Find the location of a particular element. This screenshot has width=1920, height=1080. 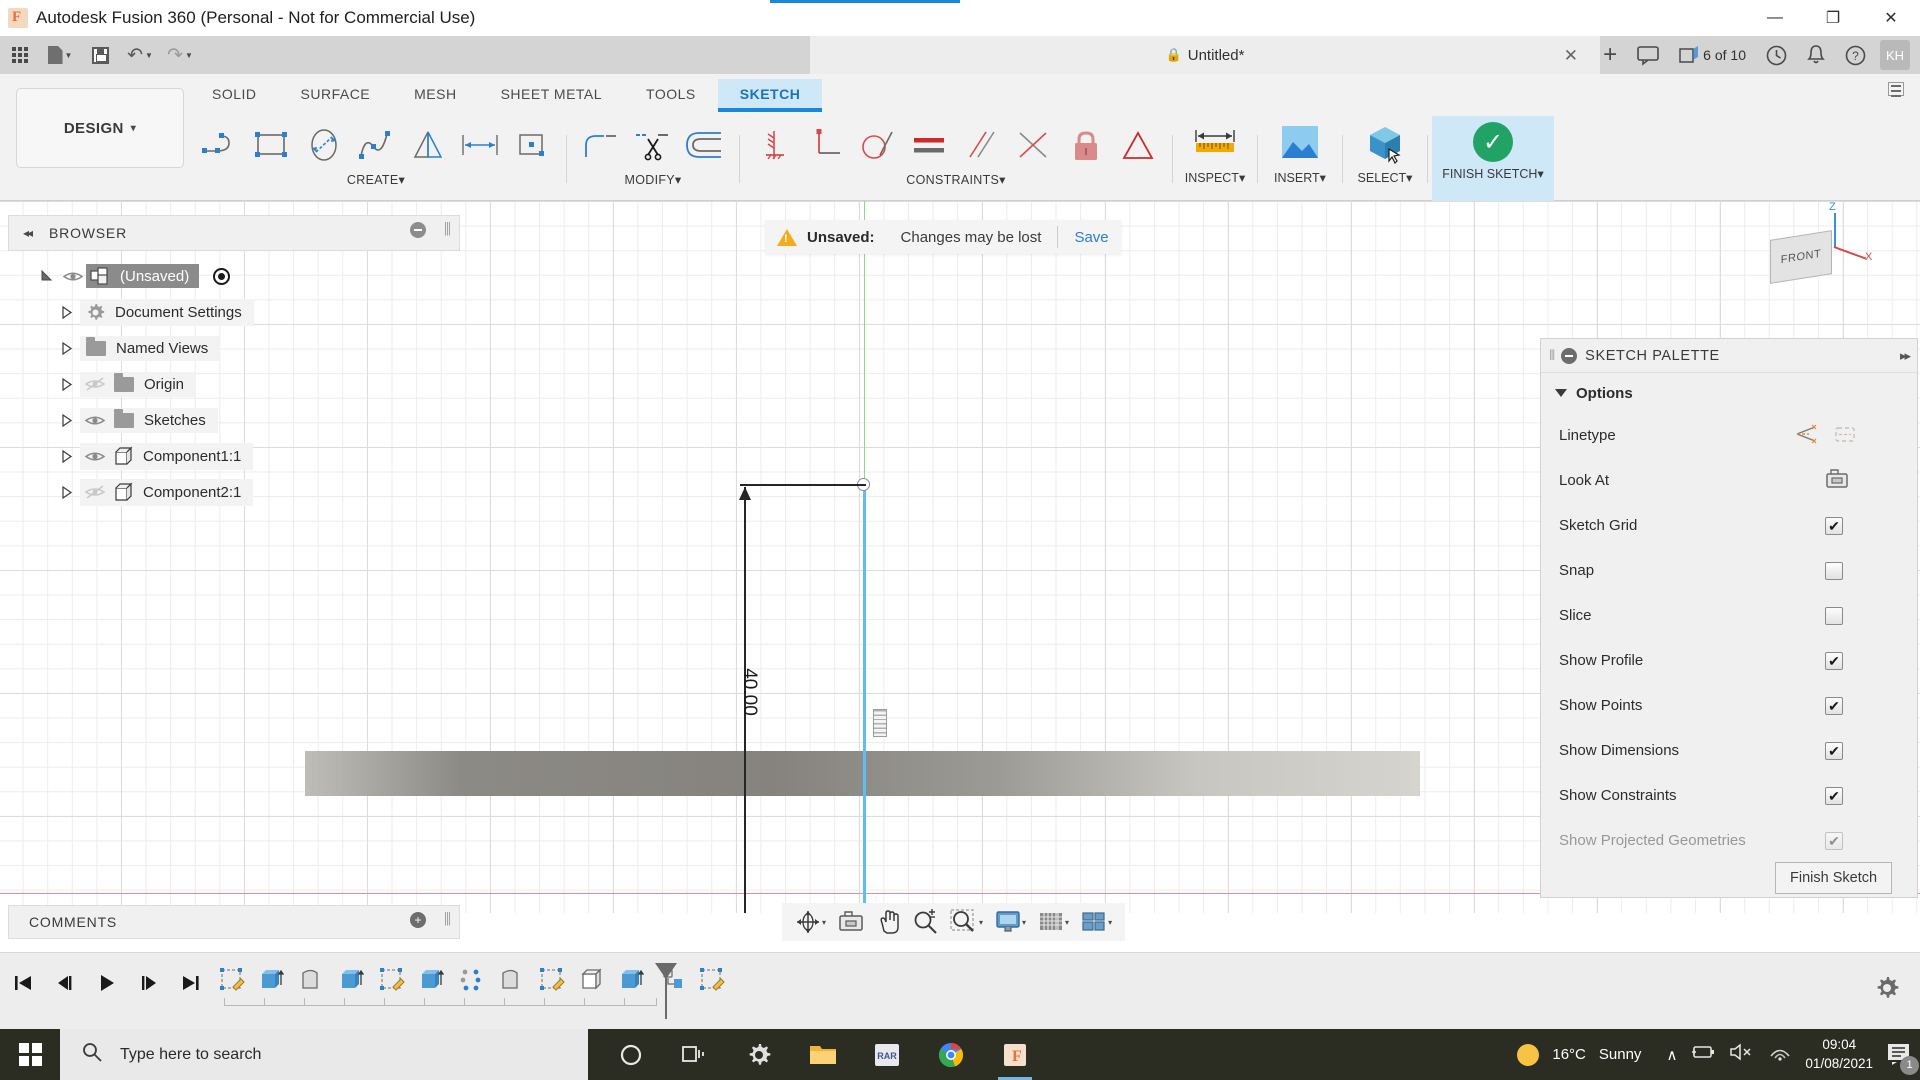

volume-muted-icon is located at coordinates (1742, 1054).